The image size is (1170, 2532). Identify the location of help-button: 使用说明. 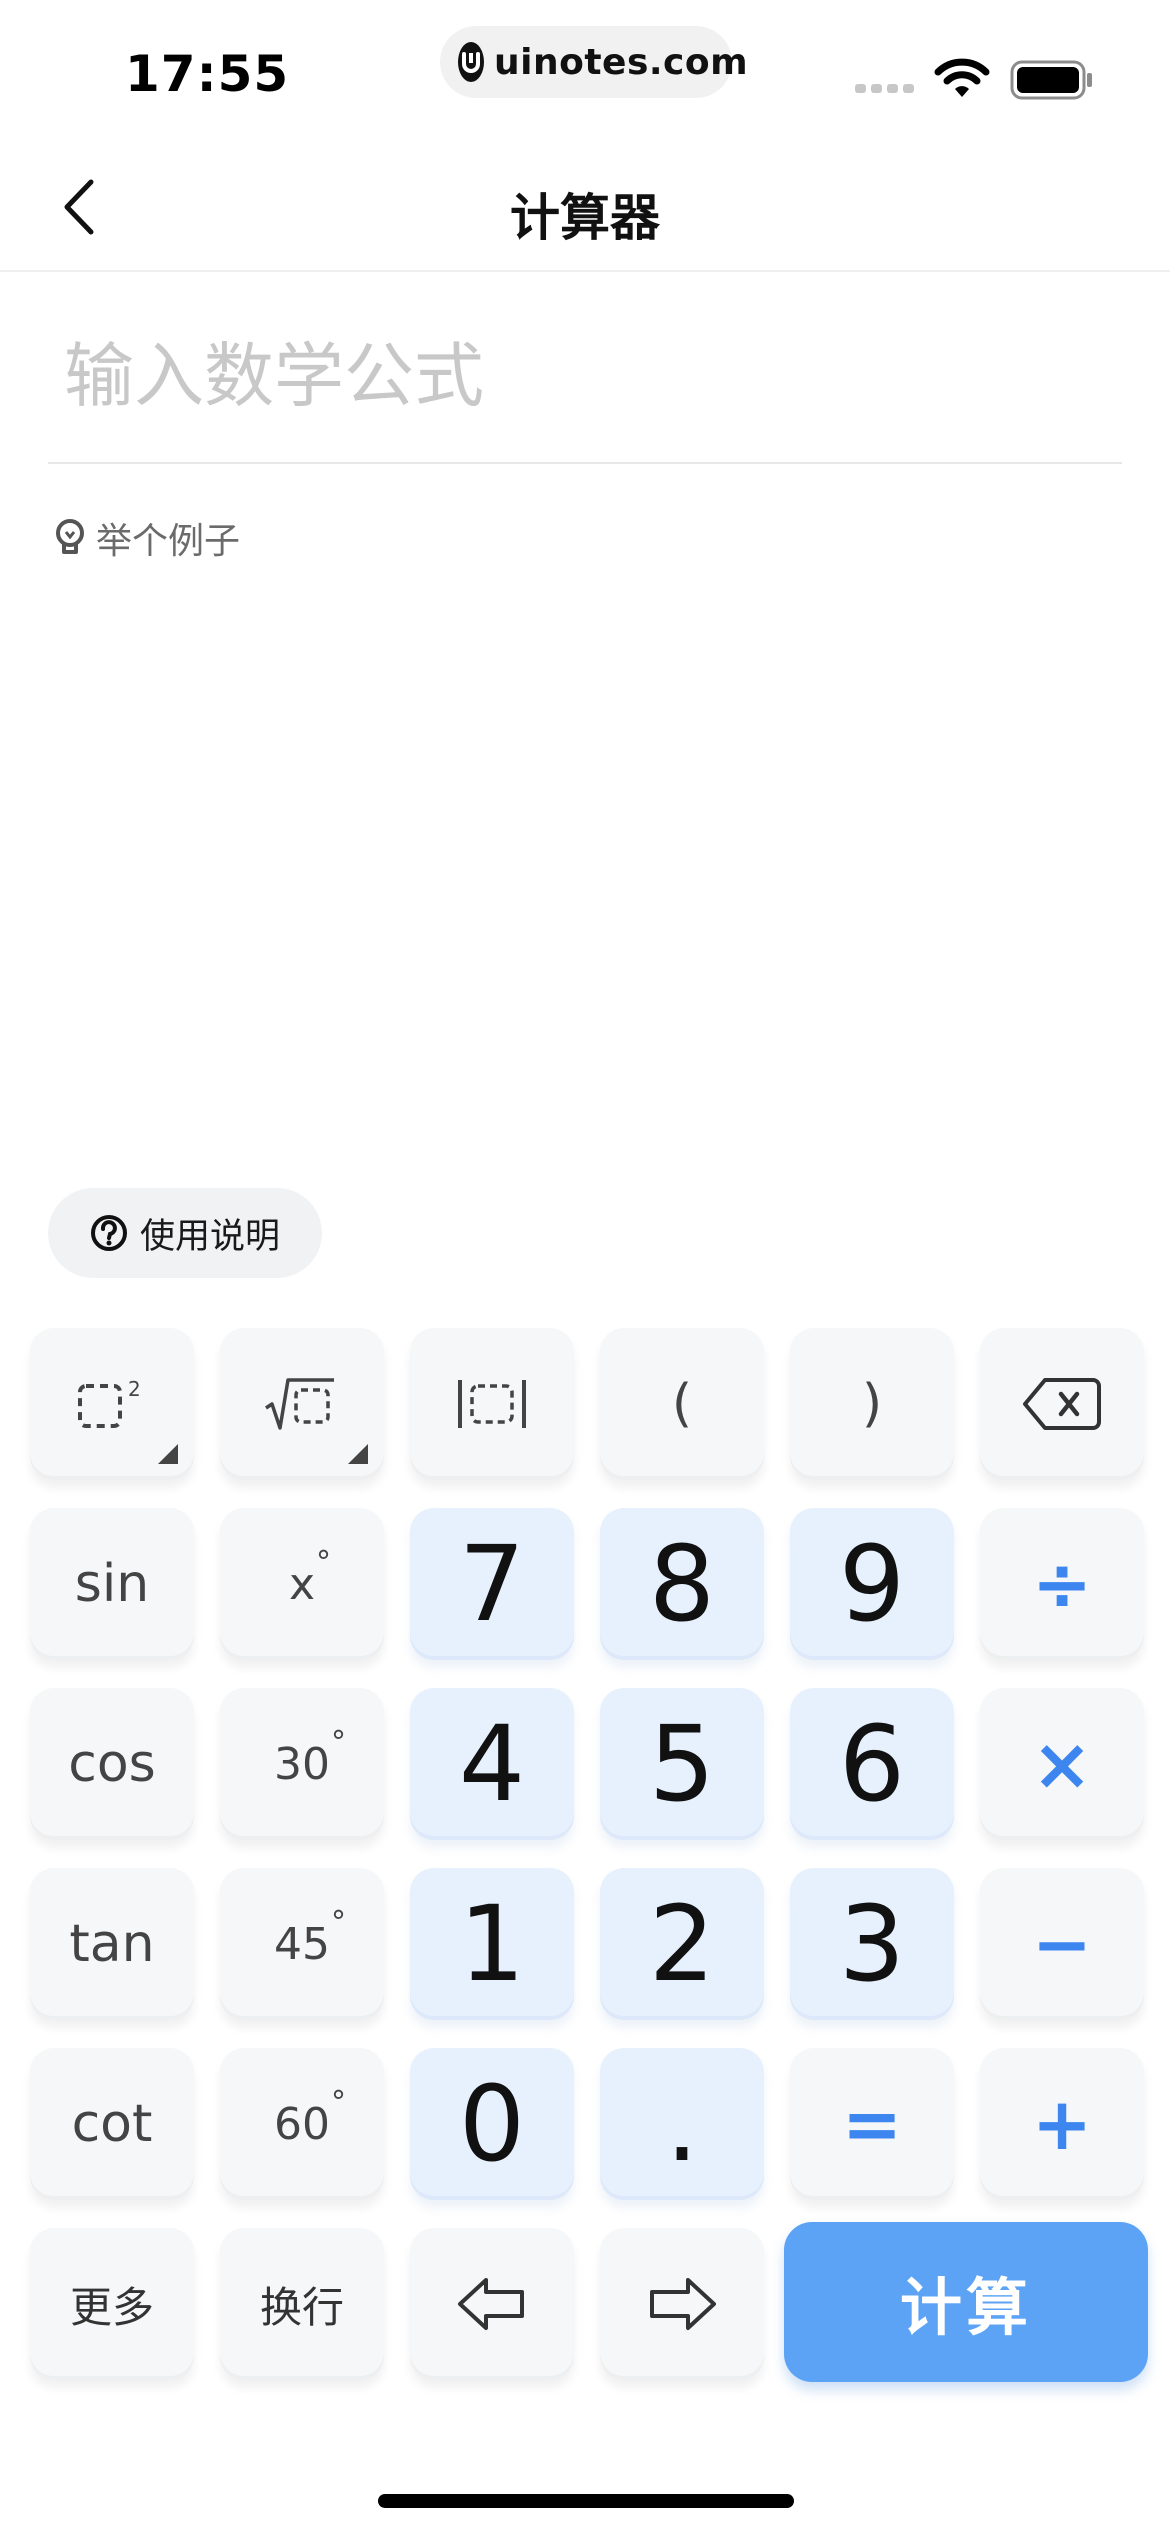
(185, 1233).